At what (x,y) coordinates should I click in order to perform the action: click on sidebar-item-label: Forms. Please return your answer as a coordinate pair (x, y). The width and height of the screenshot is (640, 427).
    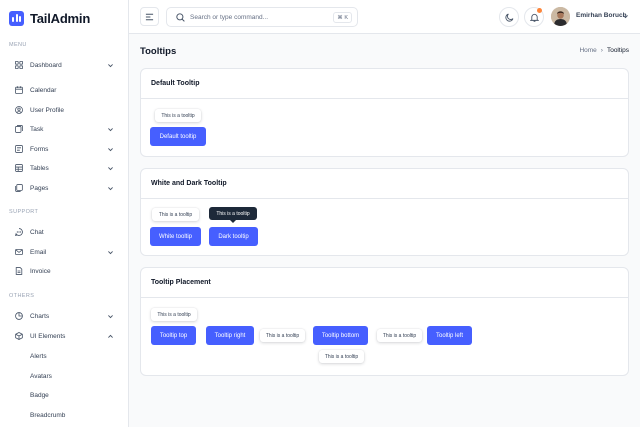
    Looking at the image, I should click on (39, 149).